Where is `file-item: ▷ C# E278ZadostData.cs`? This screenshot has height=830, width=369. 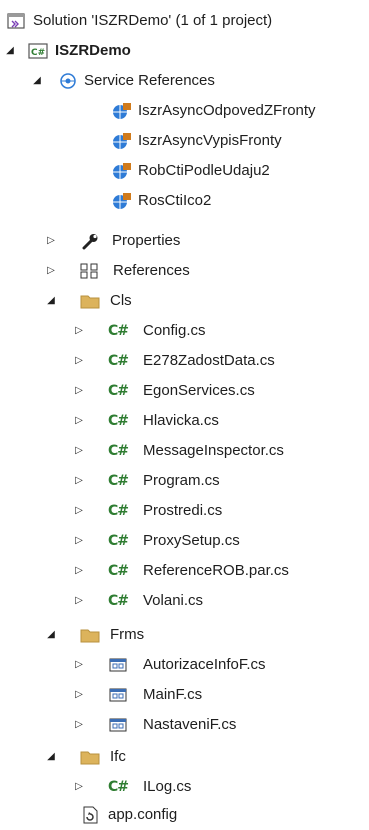 file-item: ▷ C# E278ZadostData.cs is located at coordinates (184, 361).